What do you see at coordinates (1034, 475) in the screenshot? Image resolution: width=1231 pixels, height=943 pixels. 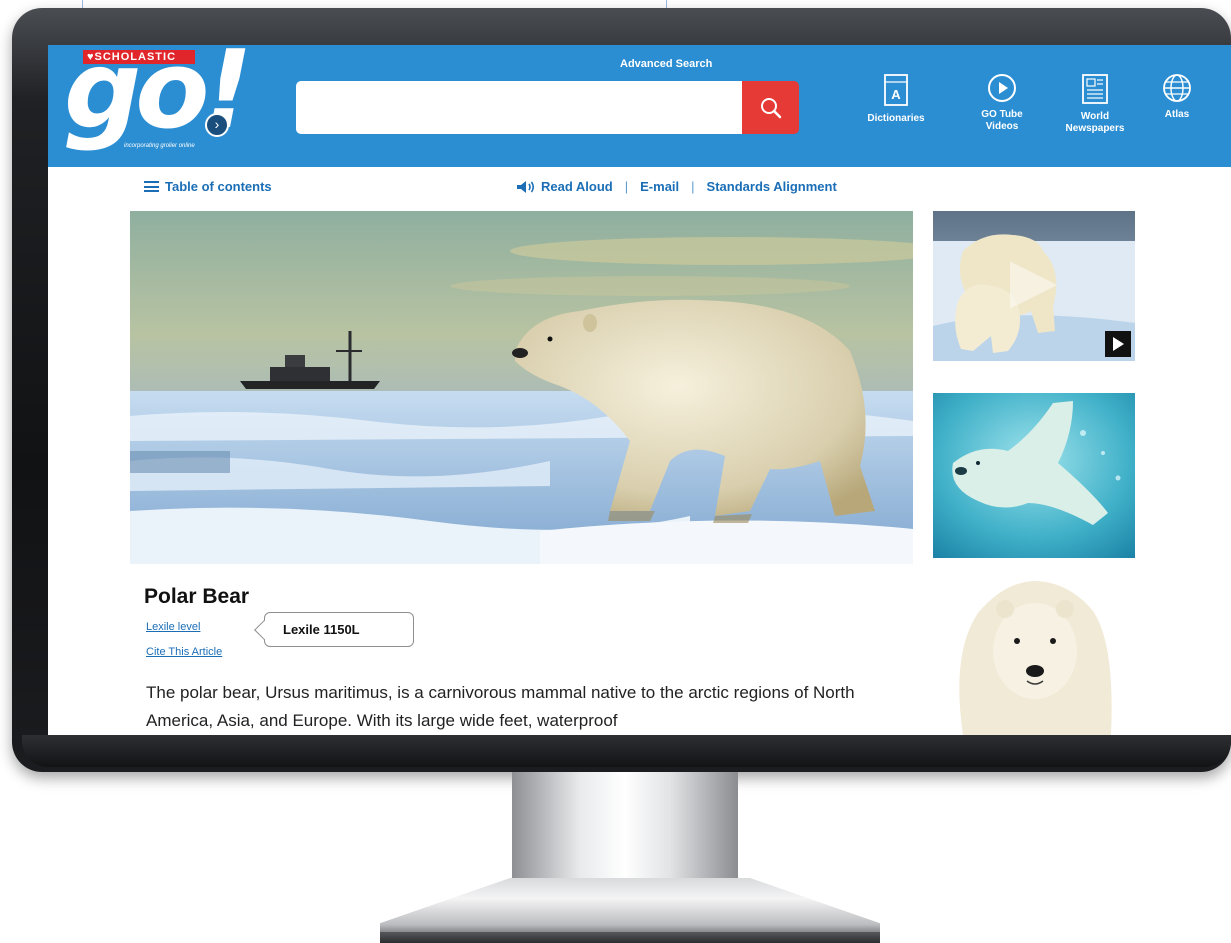 I see `image-thumbnail-swimming-polar-bear` at bounding box center [1034, 475].